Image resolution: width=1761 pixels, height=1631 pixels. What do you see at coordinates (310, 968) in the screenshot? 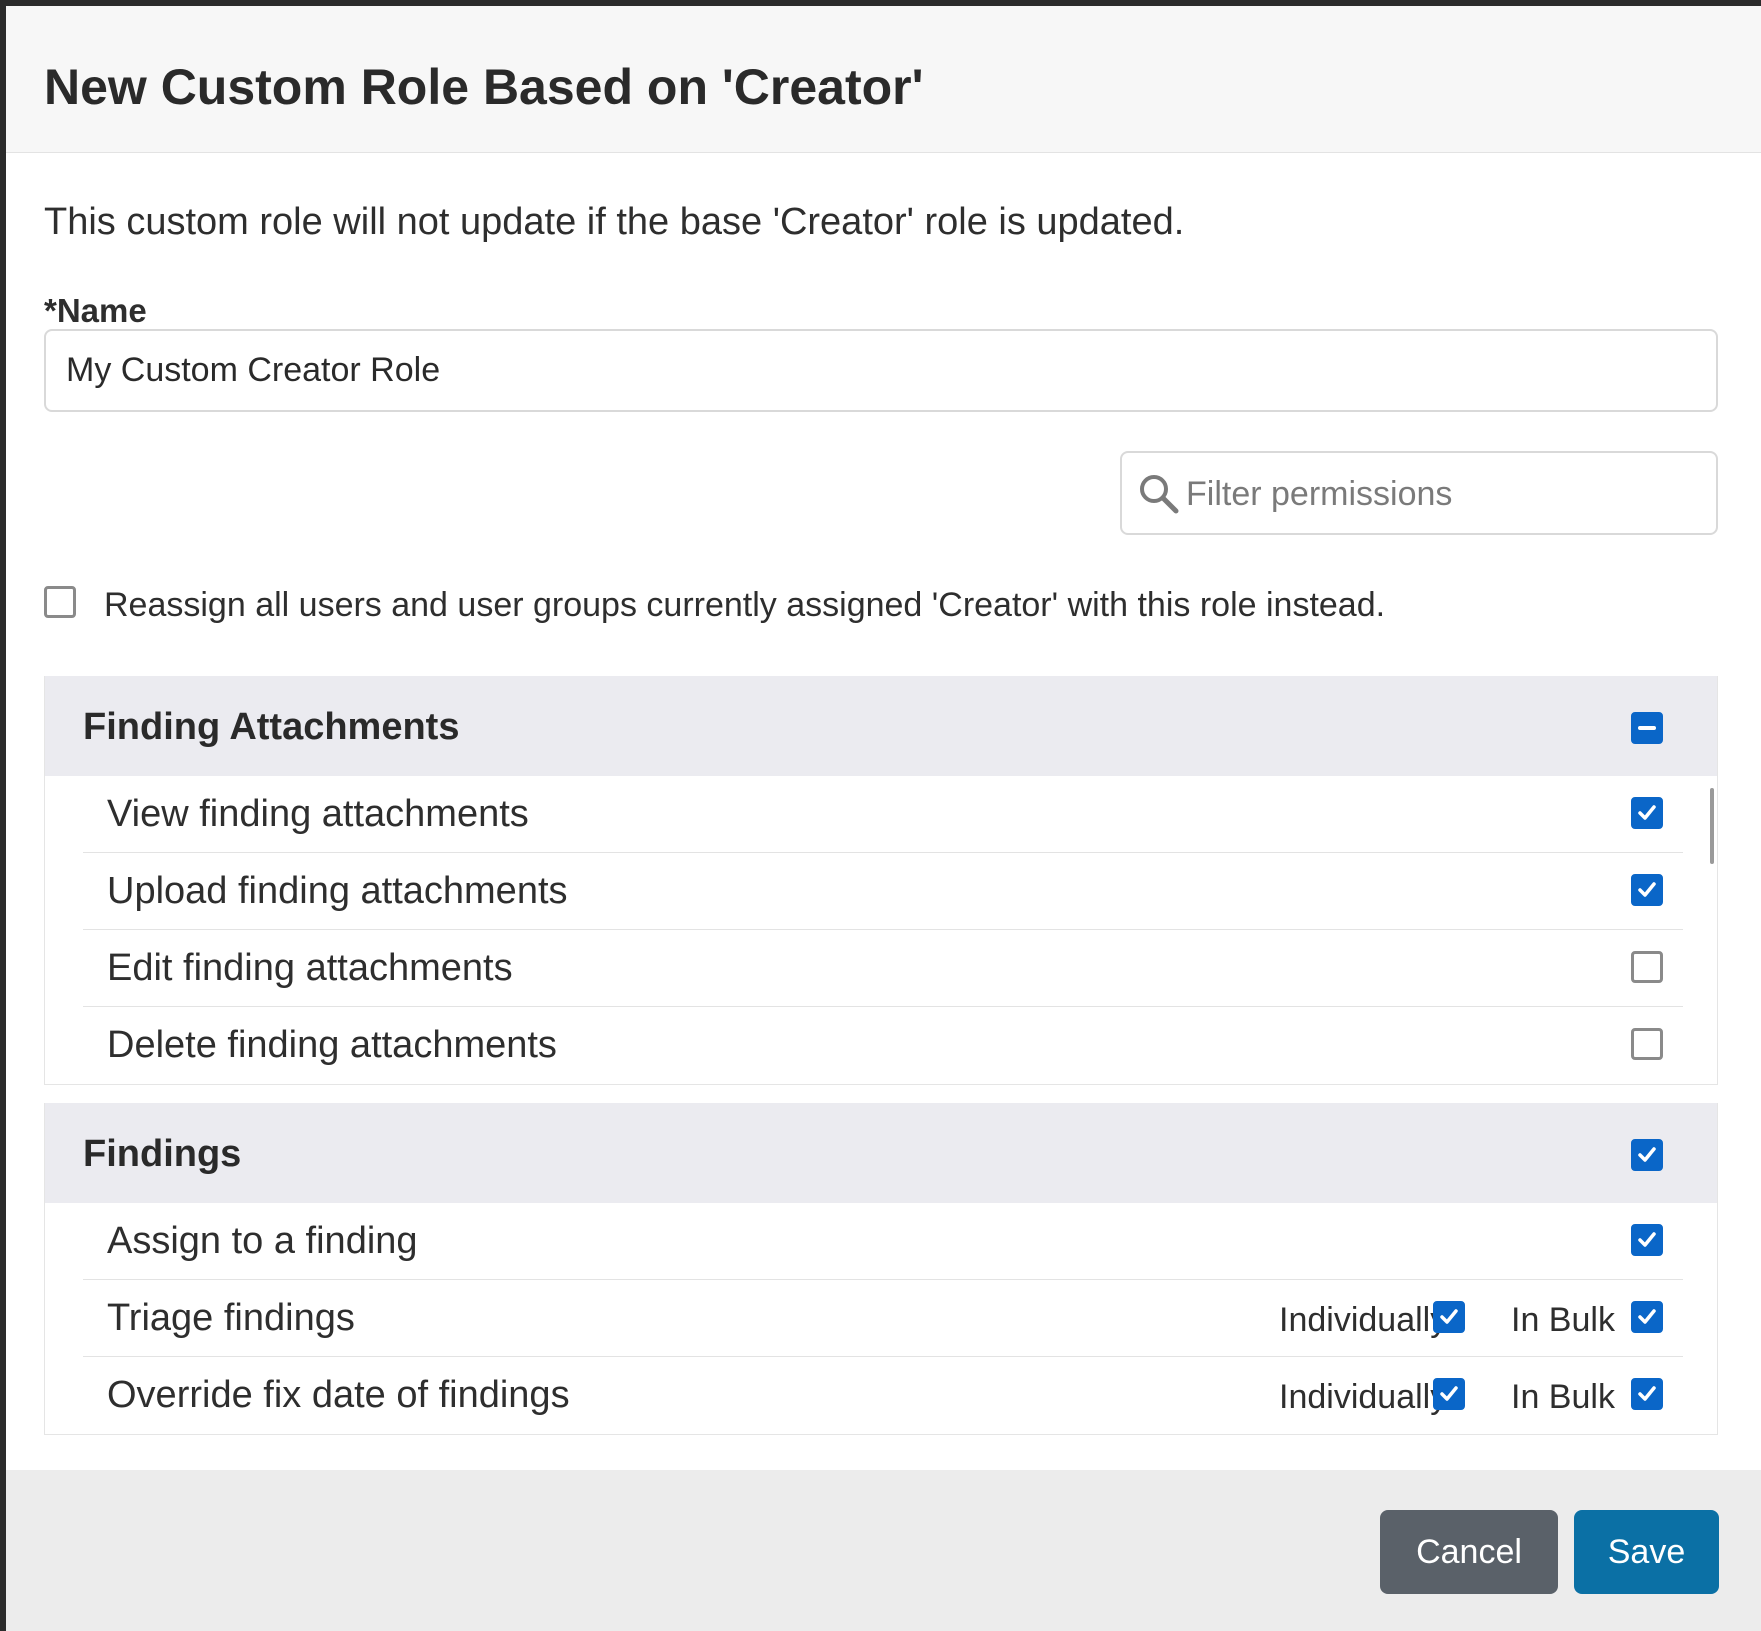
I see `permission-label: Edit finding attachments` at bounding box center [310, 968].